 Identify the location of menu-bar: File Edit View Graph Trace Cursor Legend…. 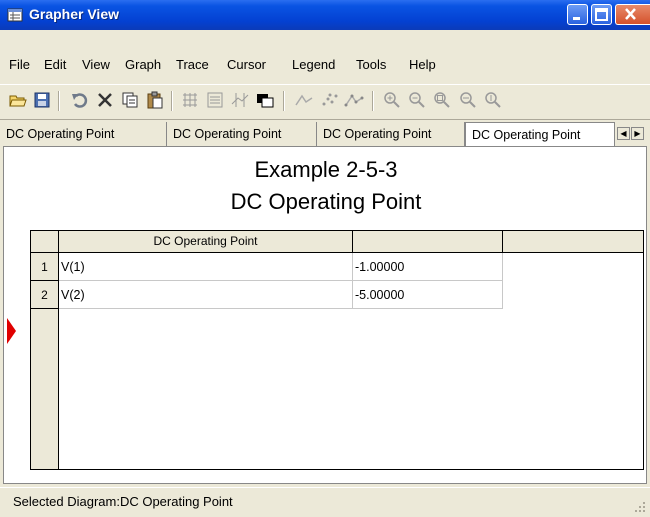
(325, 67).